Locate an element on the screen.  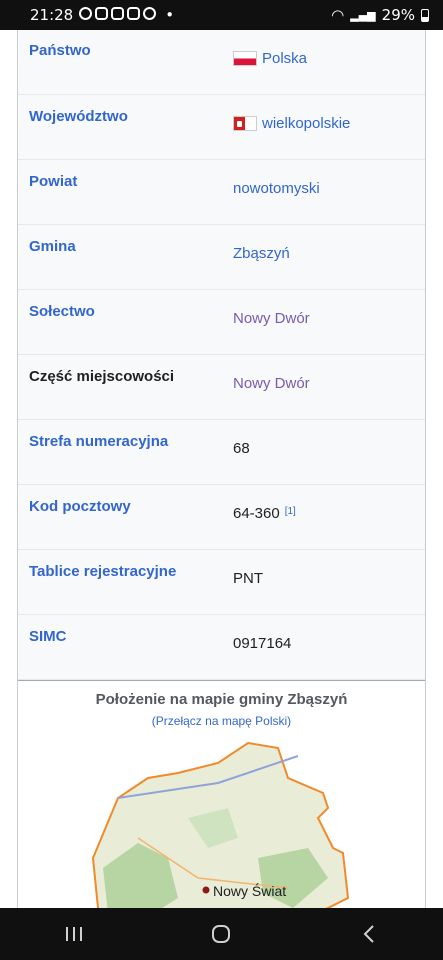
infobox-row: Powiat nowotomyski is located at coordinates (221, 192).